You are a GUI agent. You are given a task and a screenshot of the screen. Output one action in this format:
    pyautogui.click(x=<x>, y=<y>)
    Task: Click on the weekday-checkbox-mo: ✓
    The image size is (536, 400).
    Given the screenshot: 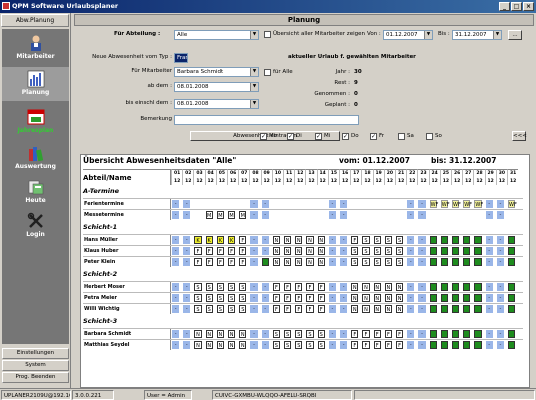 What is the action you would take?
    pyautogui.click(x=263, y=136)
    